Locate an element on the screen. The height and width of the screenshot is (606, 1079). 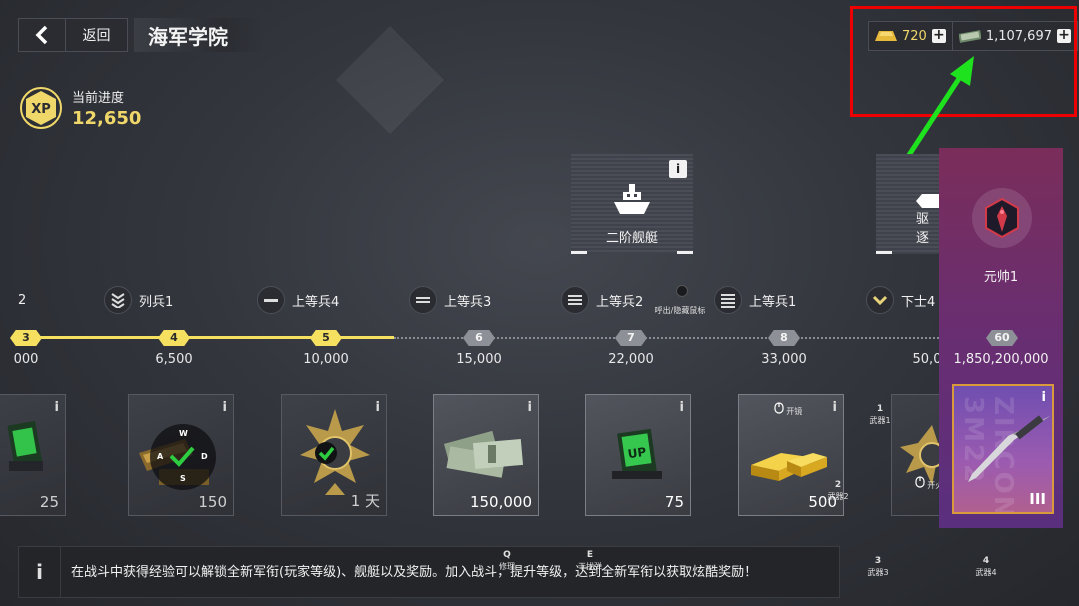
top-nav: 返回 海军学院 is located at coordinates (141, 35).